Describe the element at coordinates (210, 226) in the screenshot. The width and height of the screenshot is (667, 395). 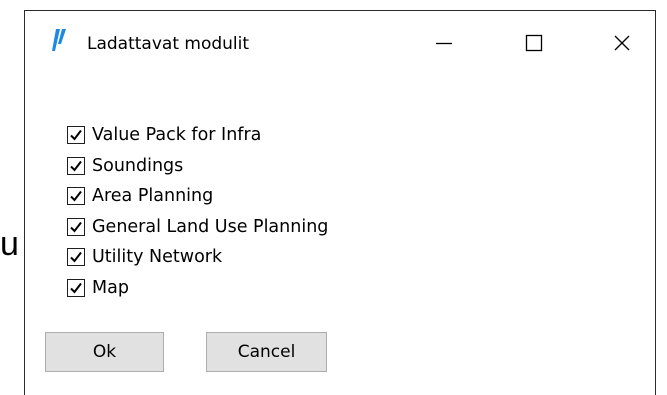
I see `module-label: General Land Use Planning` at that location.